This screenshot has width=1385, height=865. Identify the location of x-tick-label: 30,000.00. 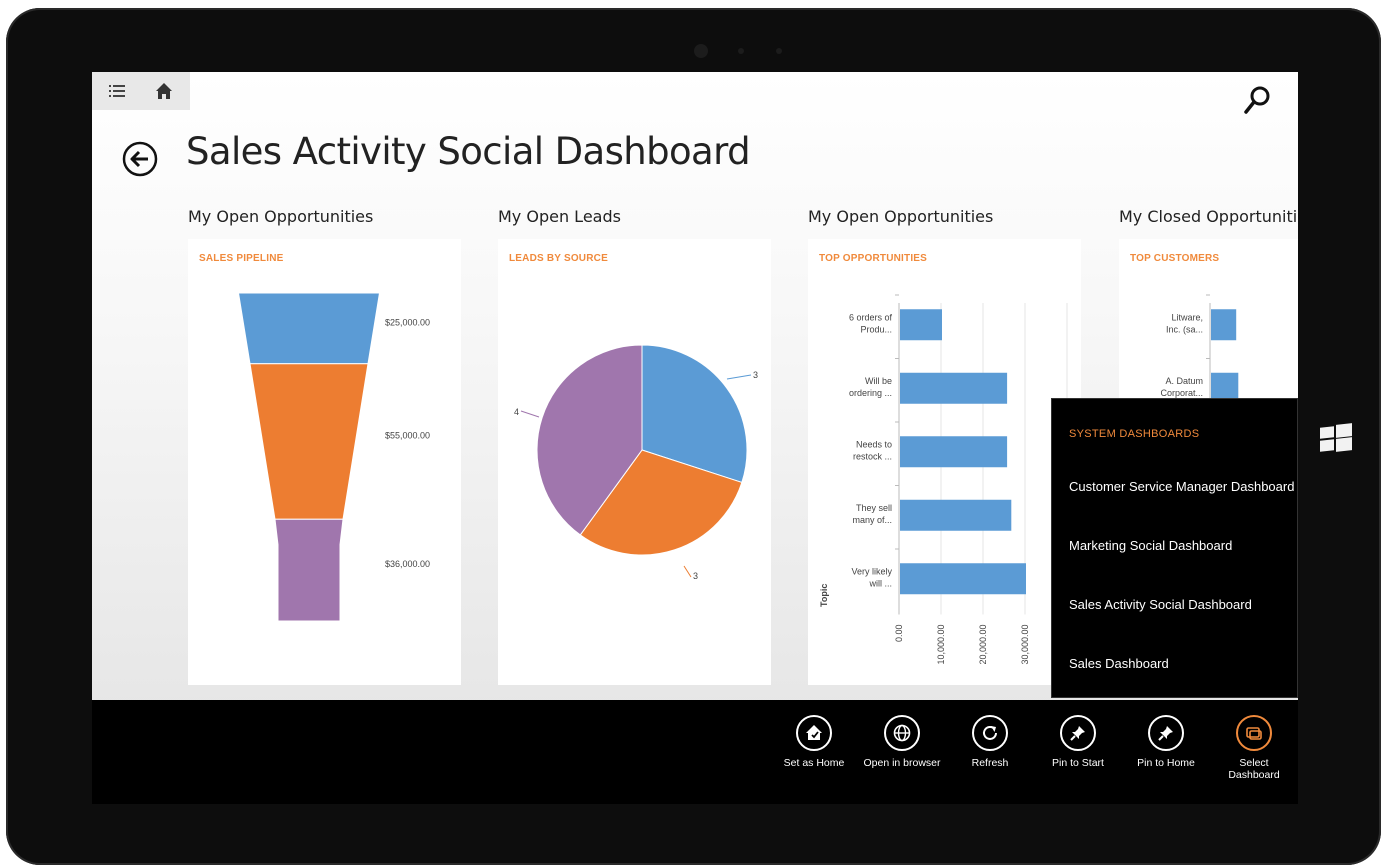
(1025, 645).